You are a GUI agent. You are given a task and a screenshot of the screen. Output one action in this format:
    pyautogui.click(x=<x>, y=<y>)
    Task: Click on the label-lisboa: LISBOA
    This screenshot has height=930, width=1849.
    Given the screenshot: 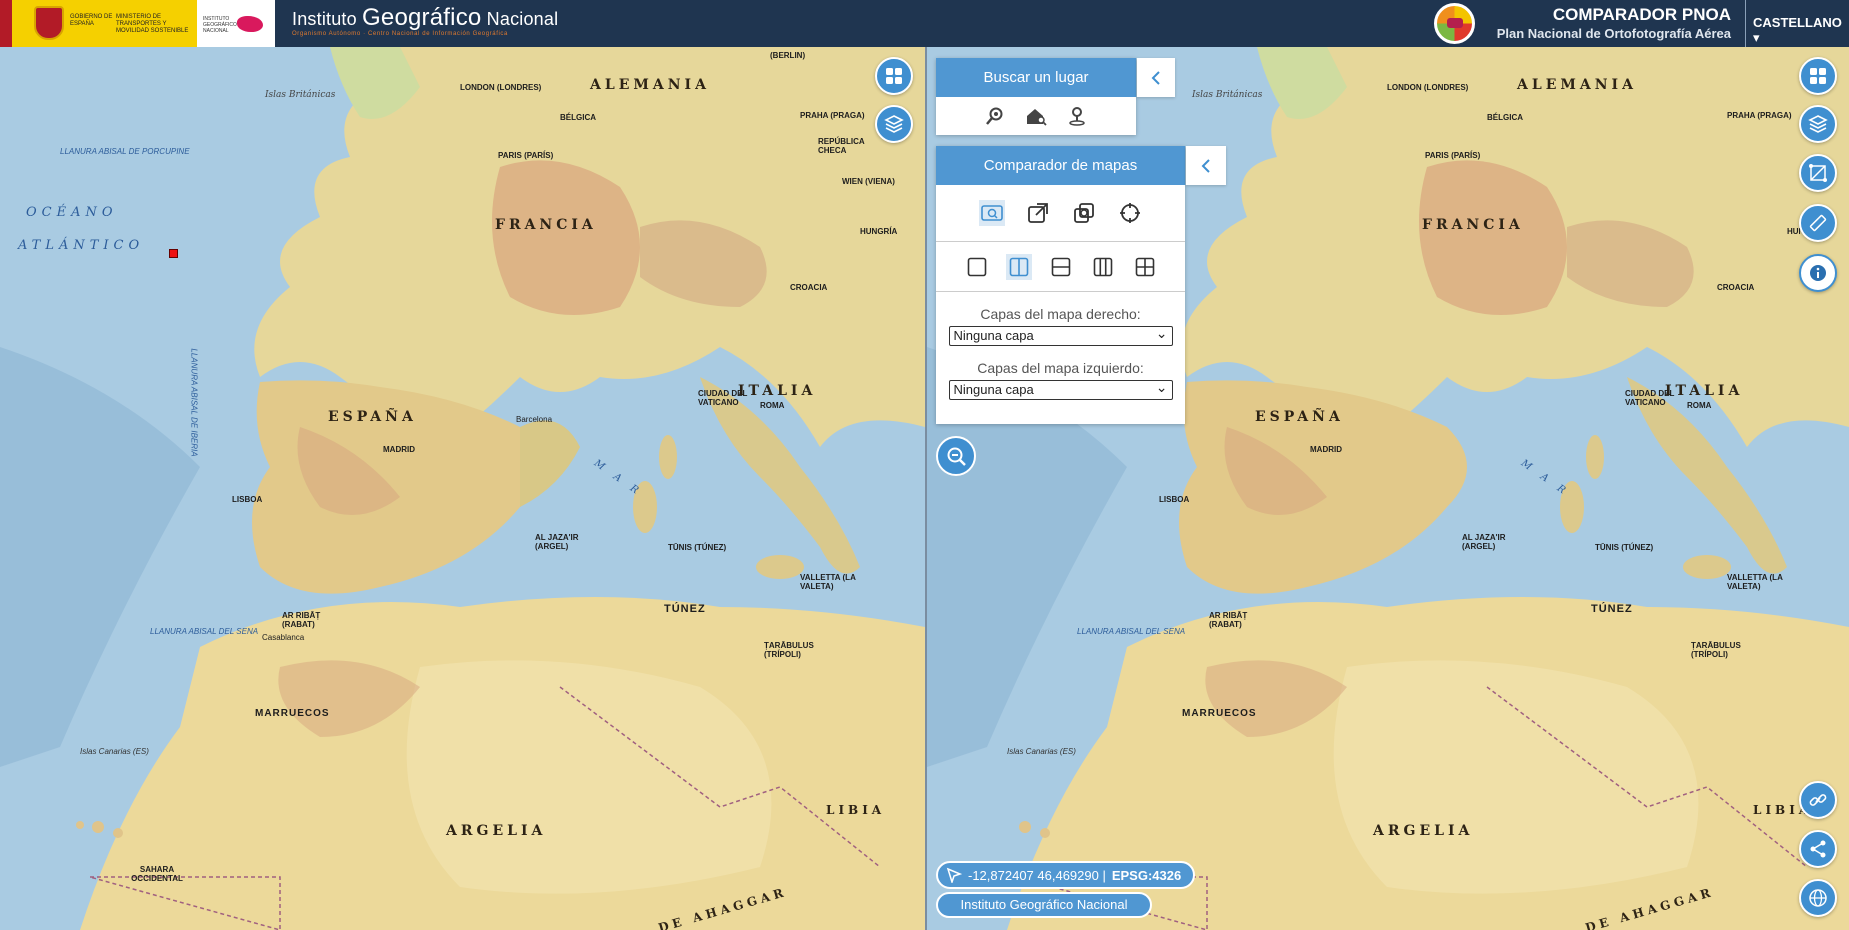 What is the action you would take?
    pyautogui.click(x=247, y=499)
    